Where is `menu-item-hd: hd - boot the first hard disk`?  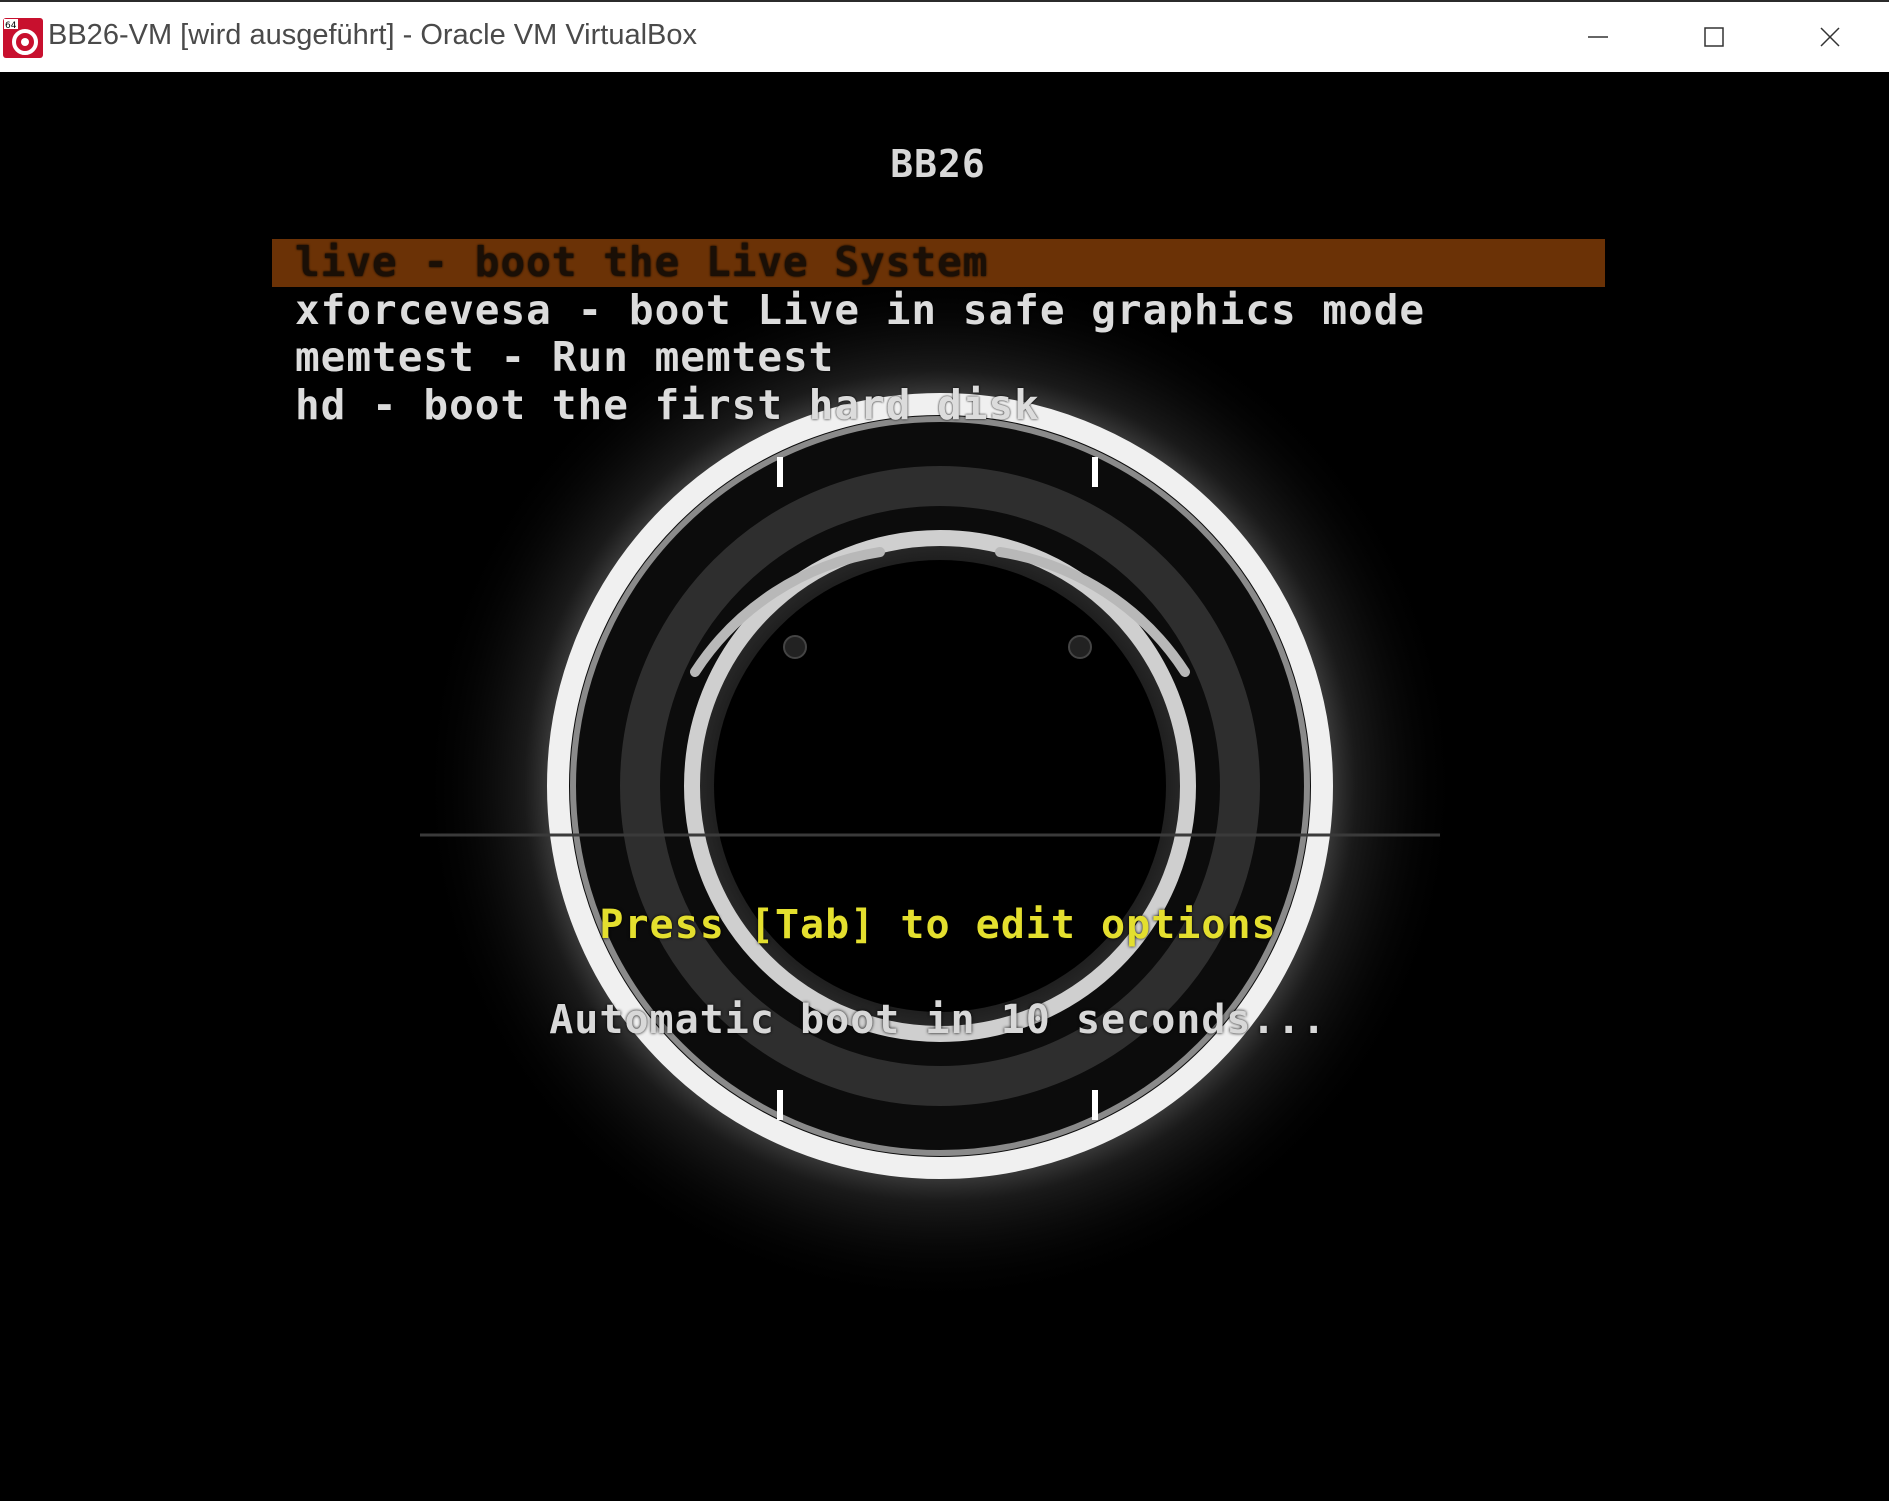 menu-item-hd: hd - boot the first hard disk is located at coordinates (667, 405).